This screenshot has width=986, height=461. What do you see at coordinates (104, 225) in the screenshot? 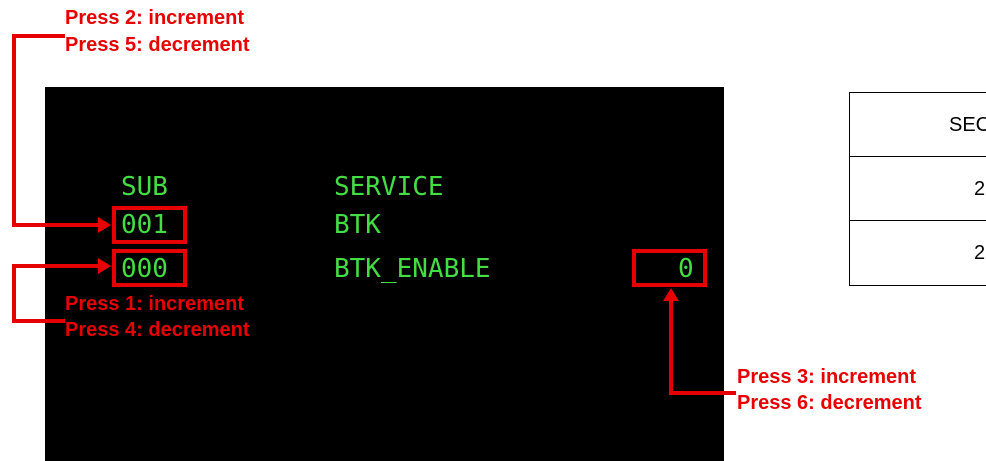
I see `arrowhead-top` at bounding box center [104, 225].